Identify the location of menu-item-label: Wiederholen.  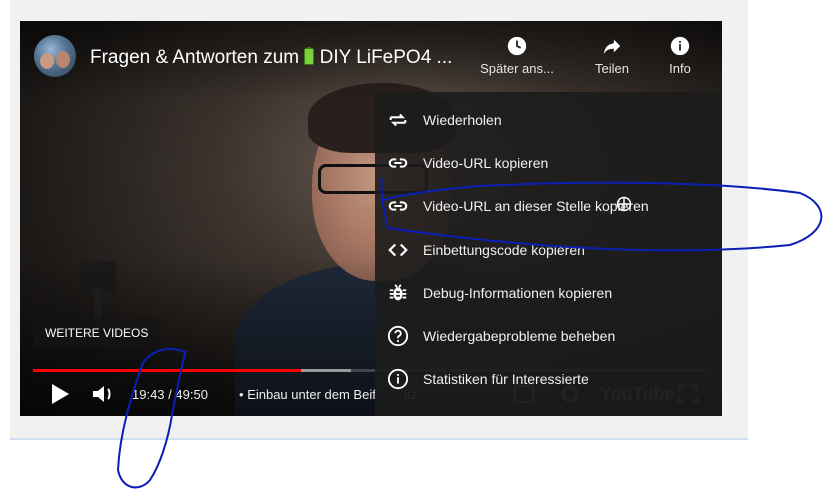
(462, 120).